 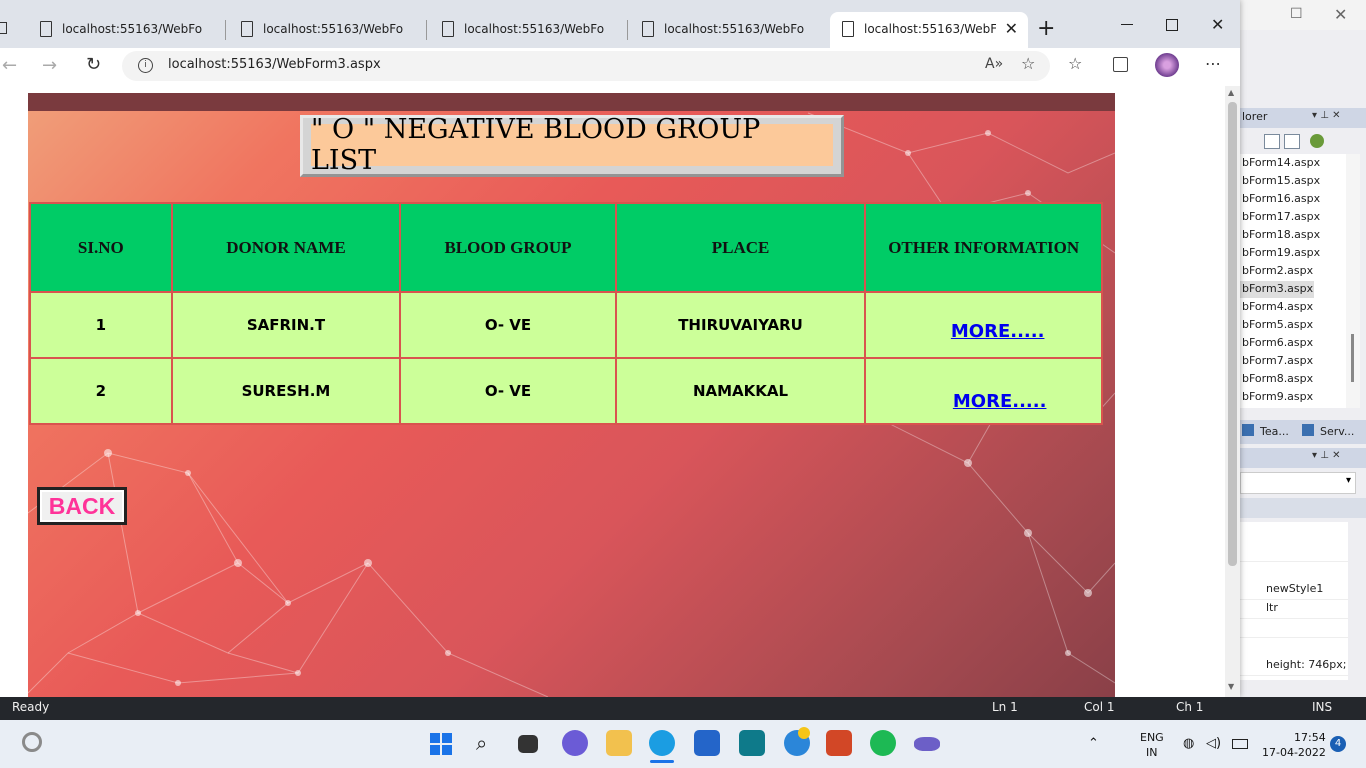 What do you see at coordinates (145, 65) in the screenshot?
I see `site-info-icon: i` at bounding box center [145, 65].